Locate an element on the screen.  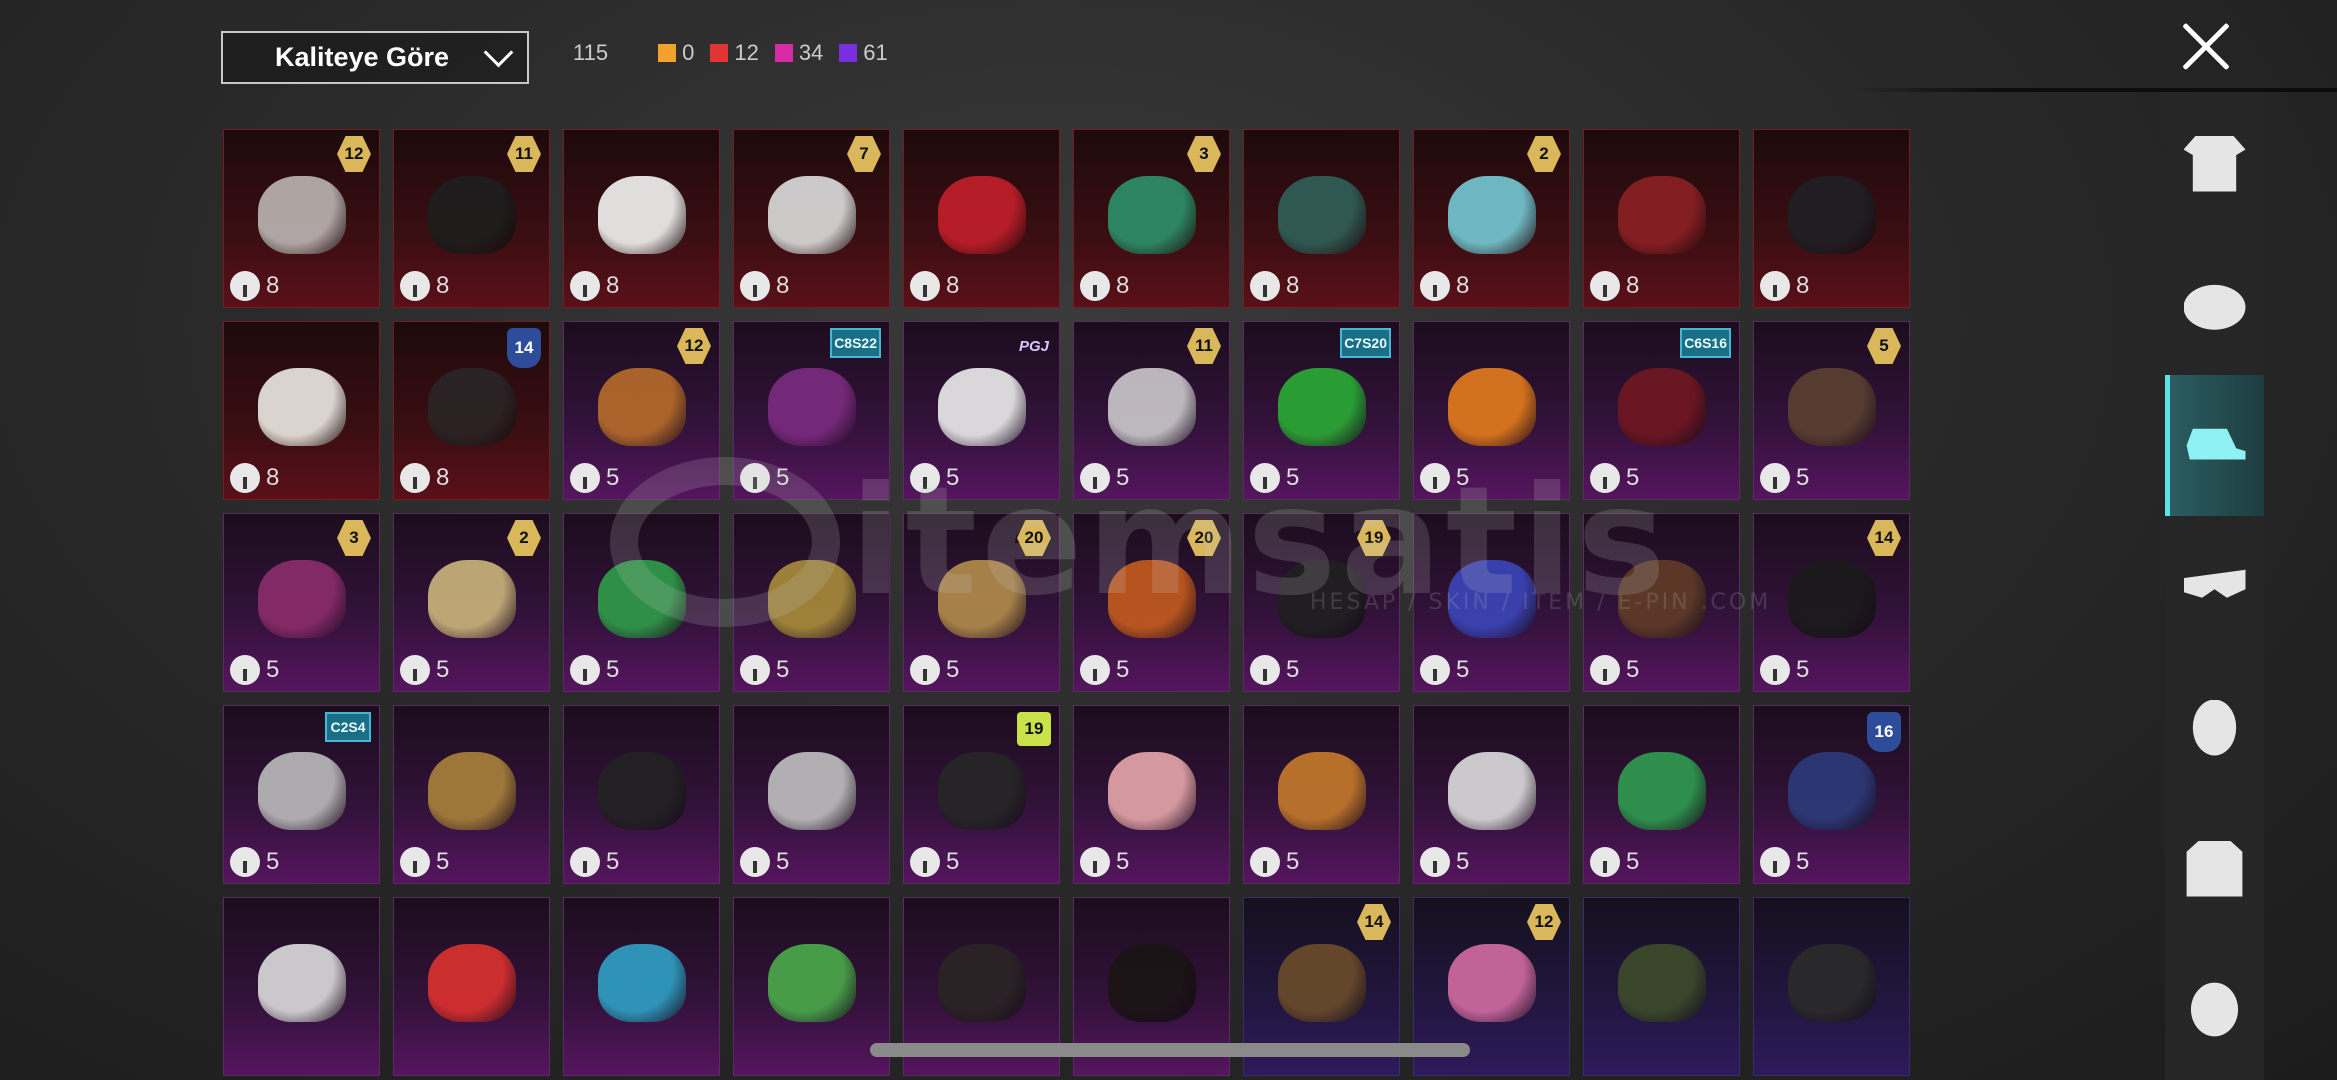
item-card: 14 5 is located at coordinates (1831, 602).